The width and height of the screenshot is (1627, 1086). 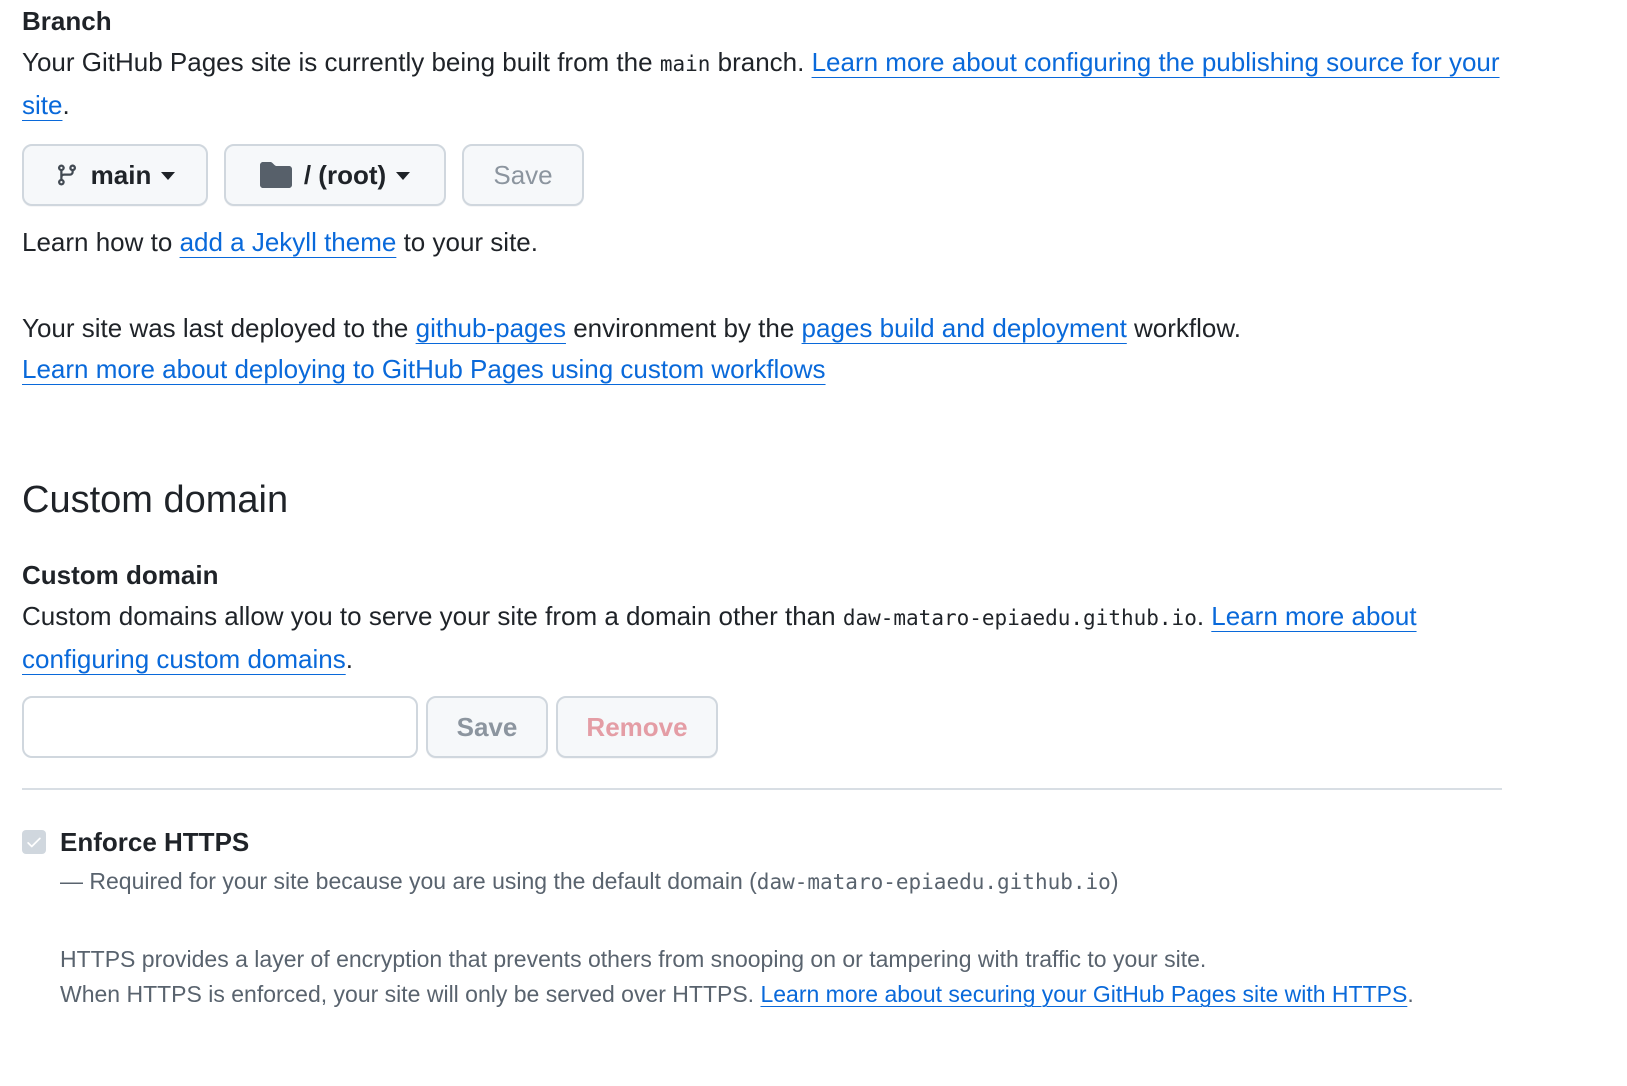 I want to click on branch-save-button: Save, so click(x=523, y=175).